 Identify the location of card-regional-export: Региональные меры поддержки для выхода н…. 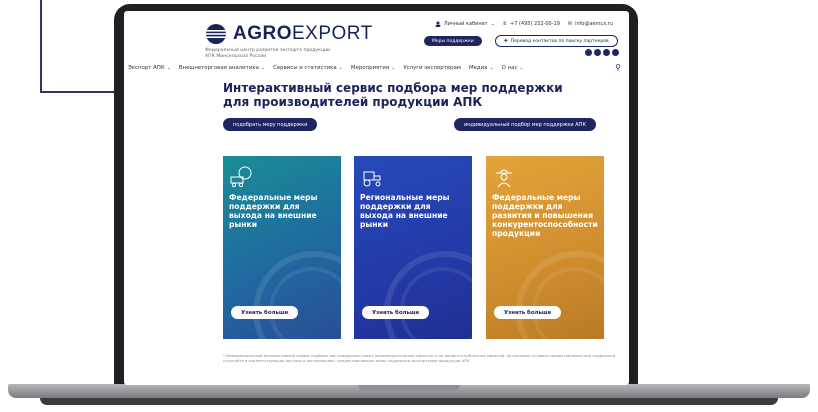
(413, 247).